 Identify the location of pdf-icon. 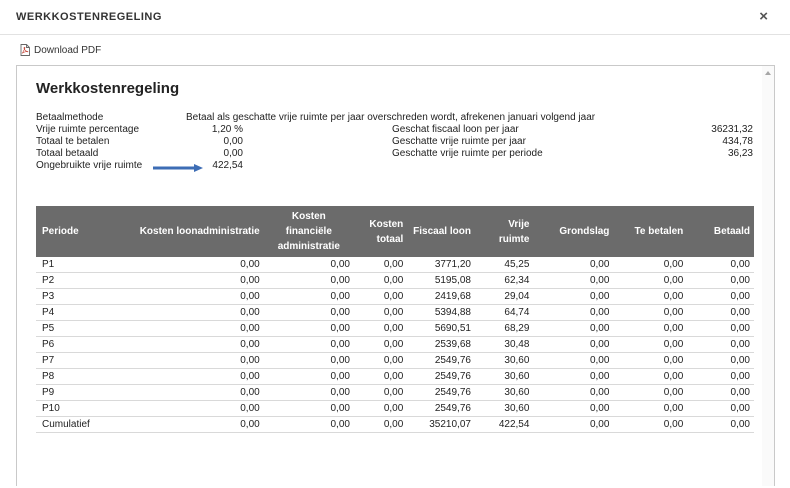
(25, 50).